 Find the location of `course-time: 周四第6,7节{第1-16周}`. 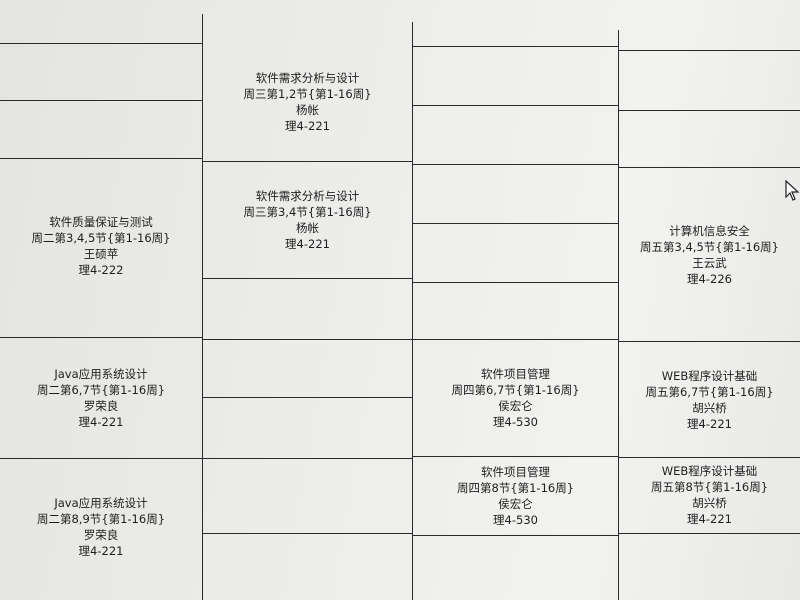

course-time: 周四第6,7节{第1-16周} is located at coordinates (515, 390).